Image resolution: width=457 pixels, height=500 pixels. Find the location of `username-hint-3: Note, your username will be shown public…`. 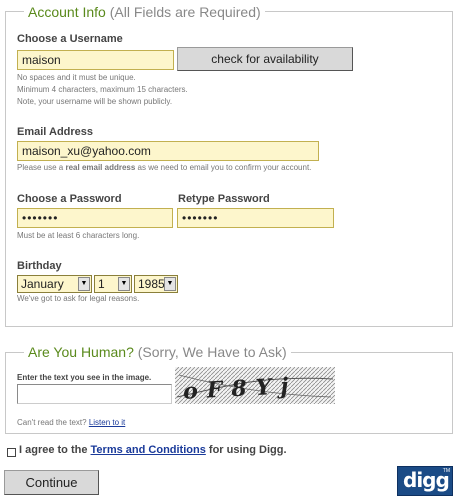

username-hint-3: Note, your username will be shown public… is located at coordinates (95, 101).